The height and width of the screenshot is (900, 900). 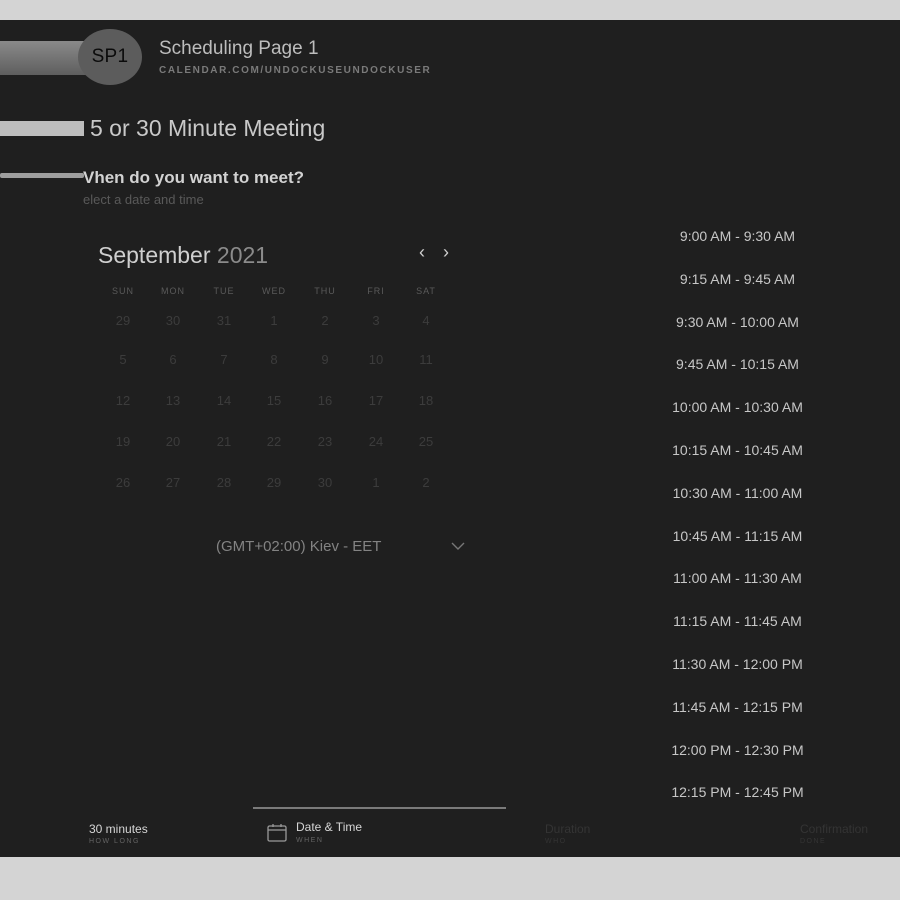 What do you see at coordinates (567, 829) in the screenshot?
I see `step-duration-faint-label: Duration` at bounding box center [567, 829].